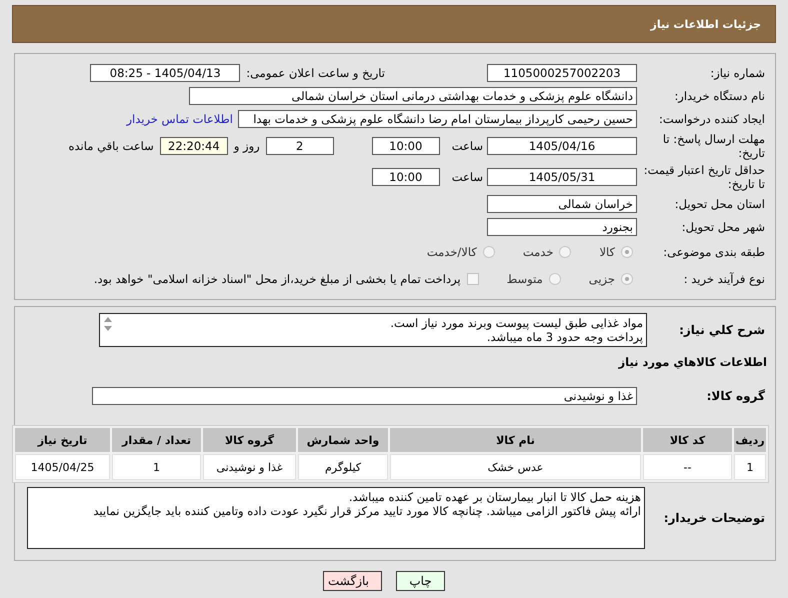  I want to click on validity-date-field: 1405/05/31, so click(562, 177).